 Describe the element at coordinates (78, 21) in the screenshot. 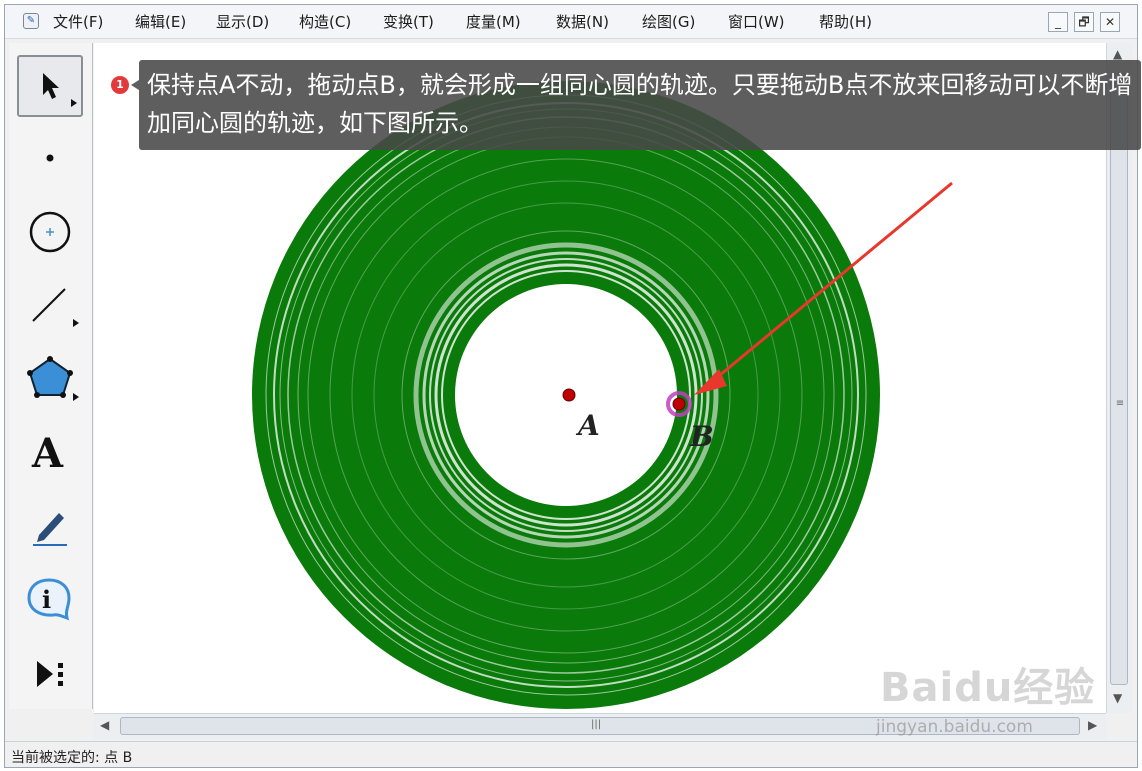

I see `menu-file: 文件(F)` at that location.